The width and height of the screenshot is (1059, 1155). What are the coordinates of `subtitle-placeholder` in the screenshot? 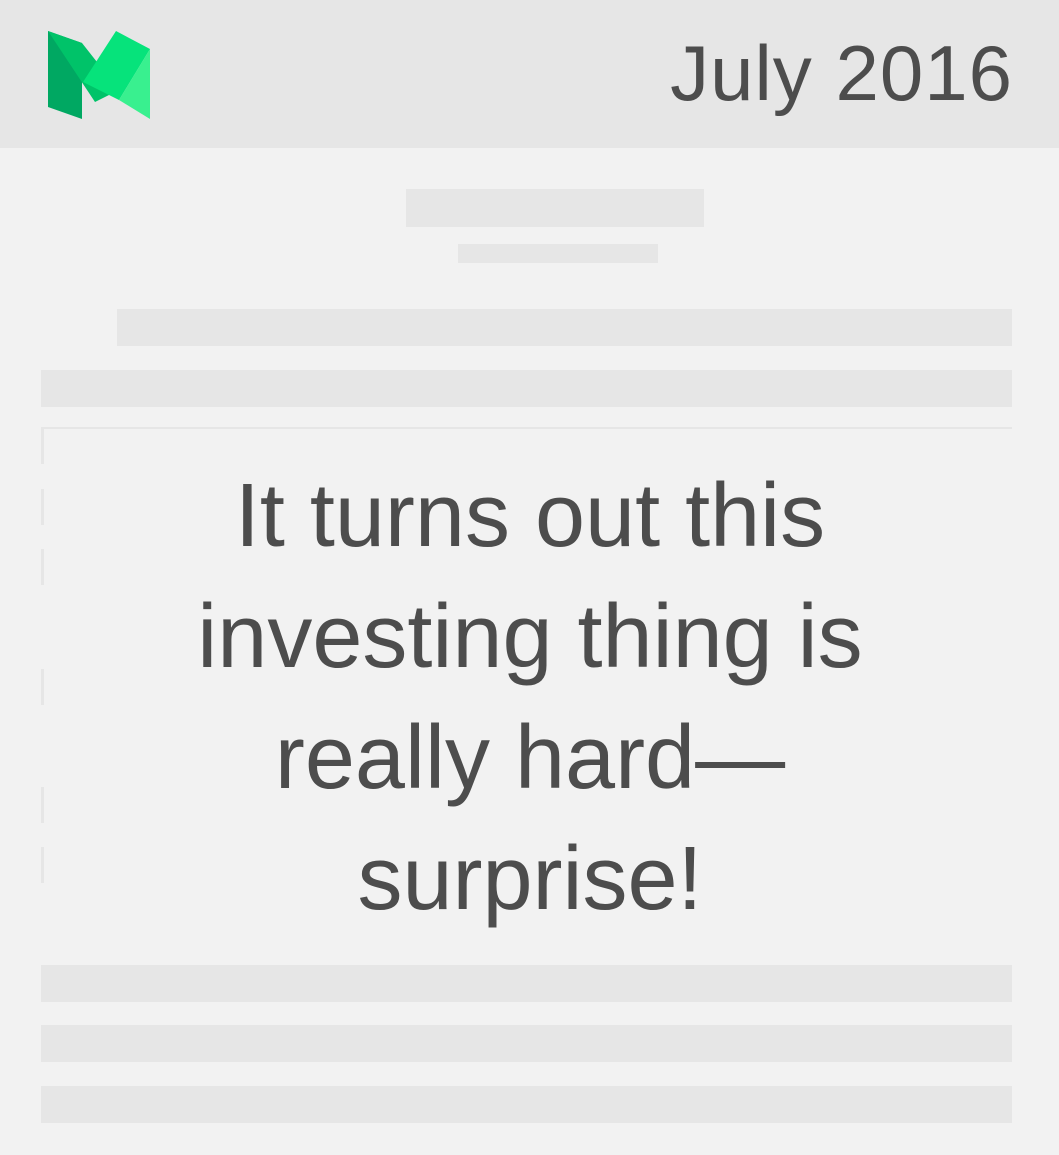 It's located at (558, 253).